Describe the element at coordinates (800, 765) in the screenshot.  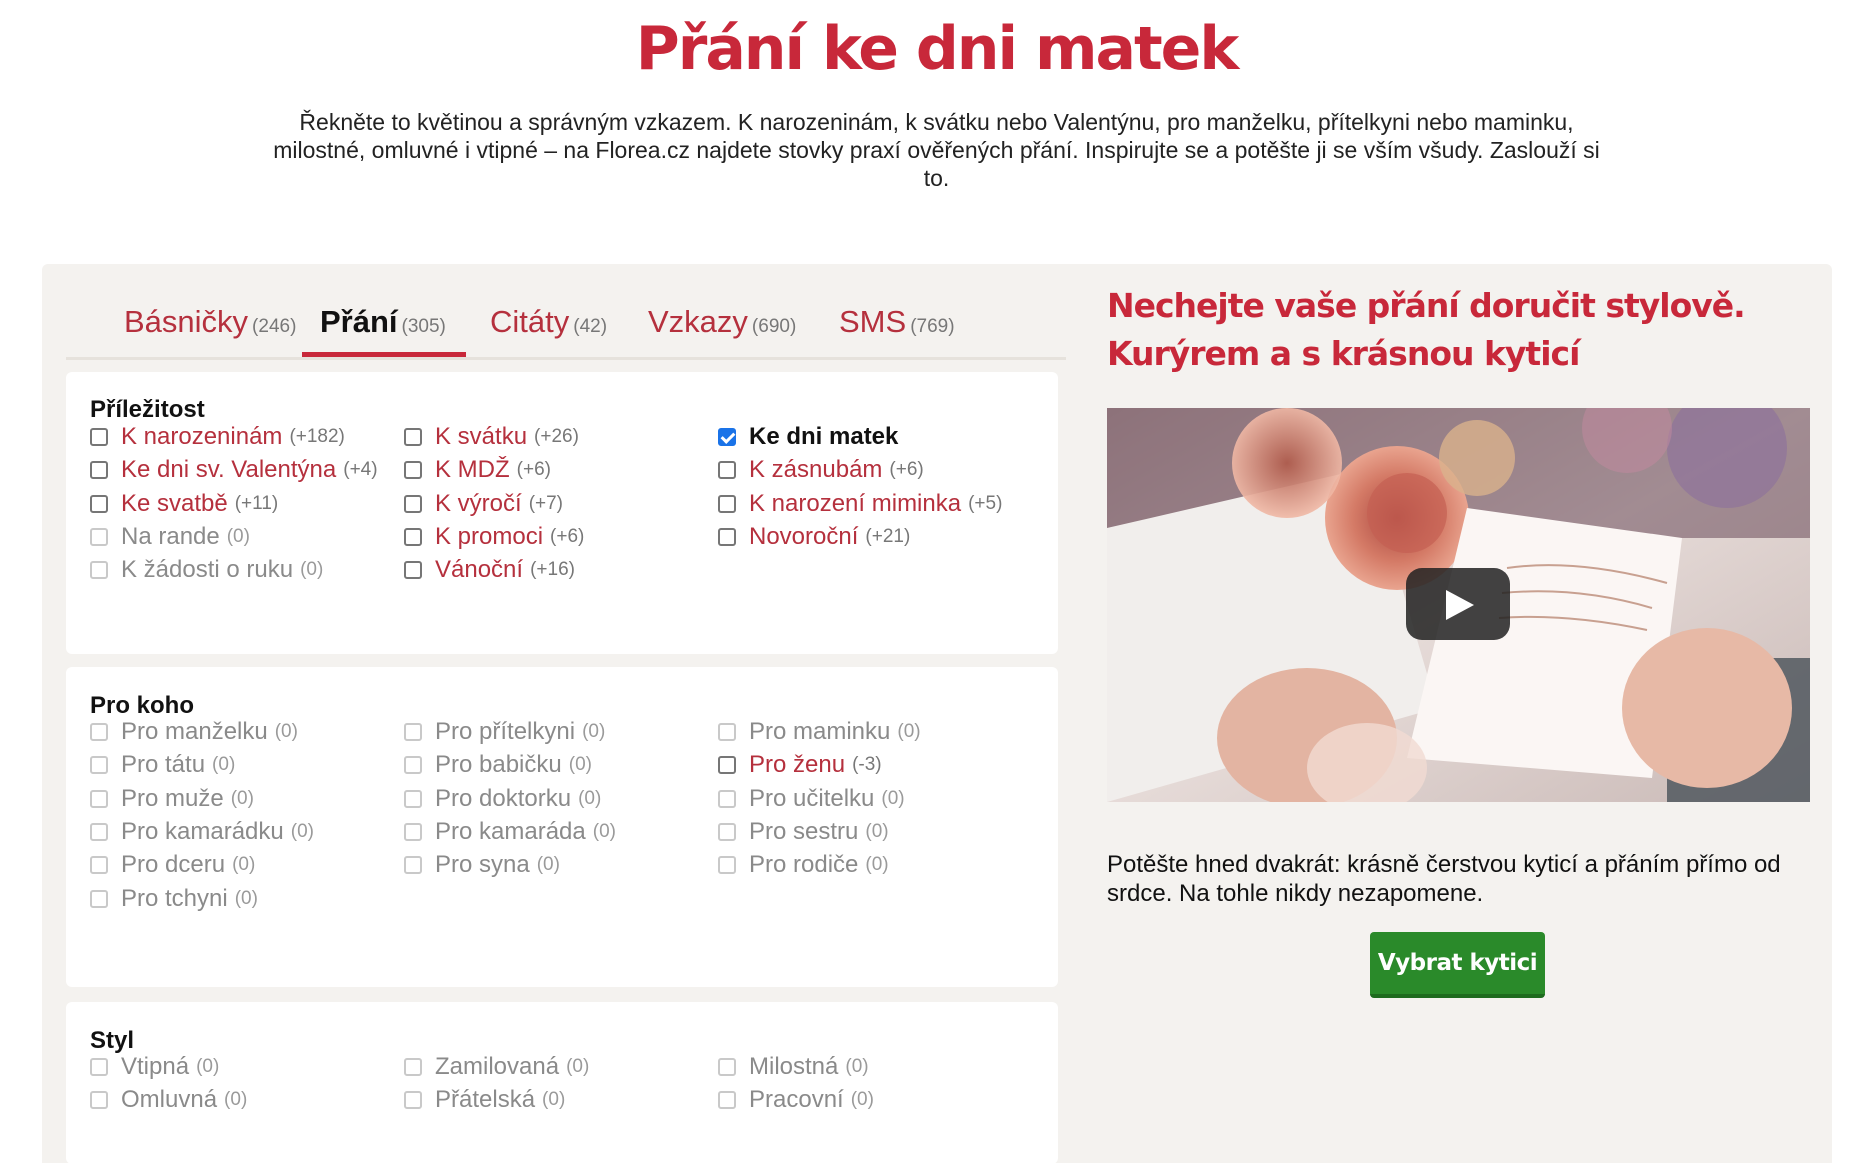
I see `filter-option-recipient: Pro ženu (-3)` at that location.